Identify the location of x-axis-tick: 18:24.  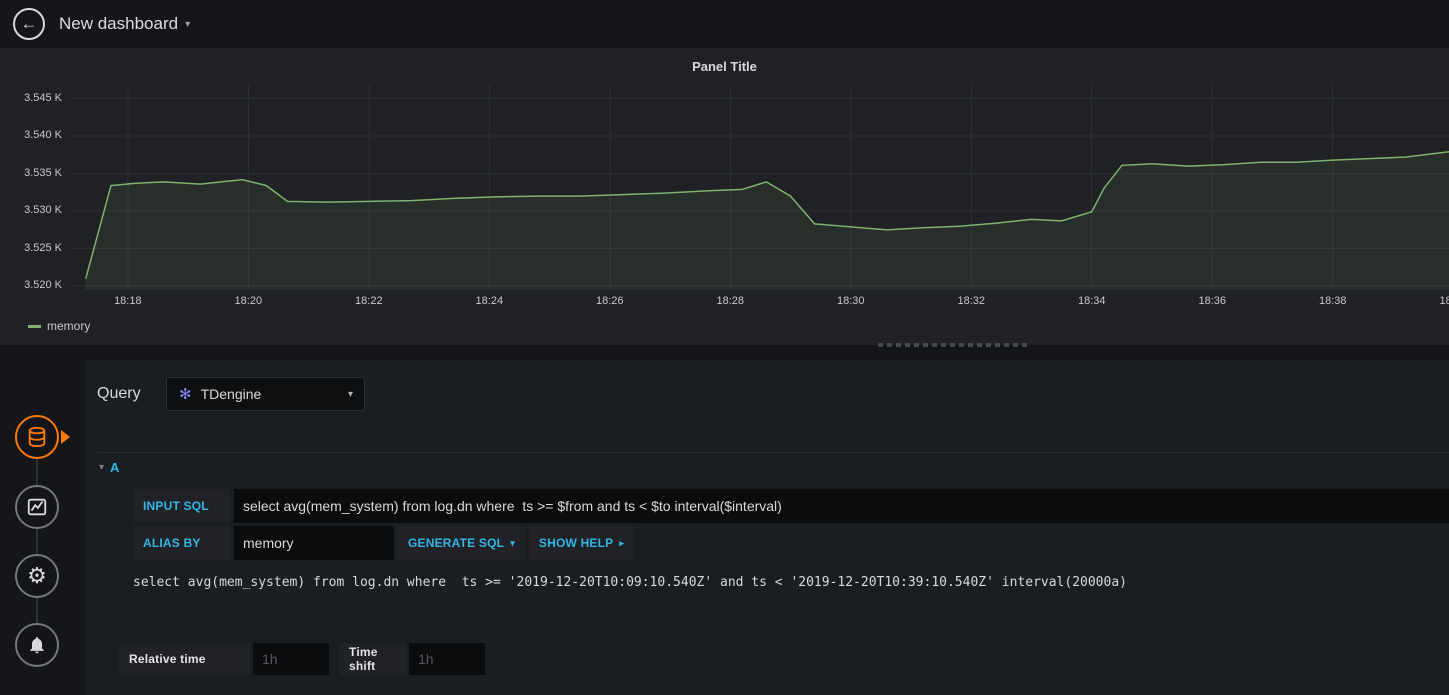
(489, 301).